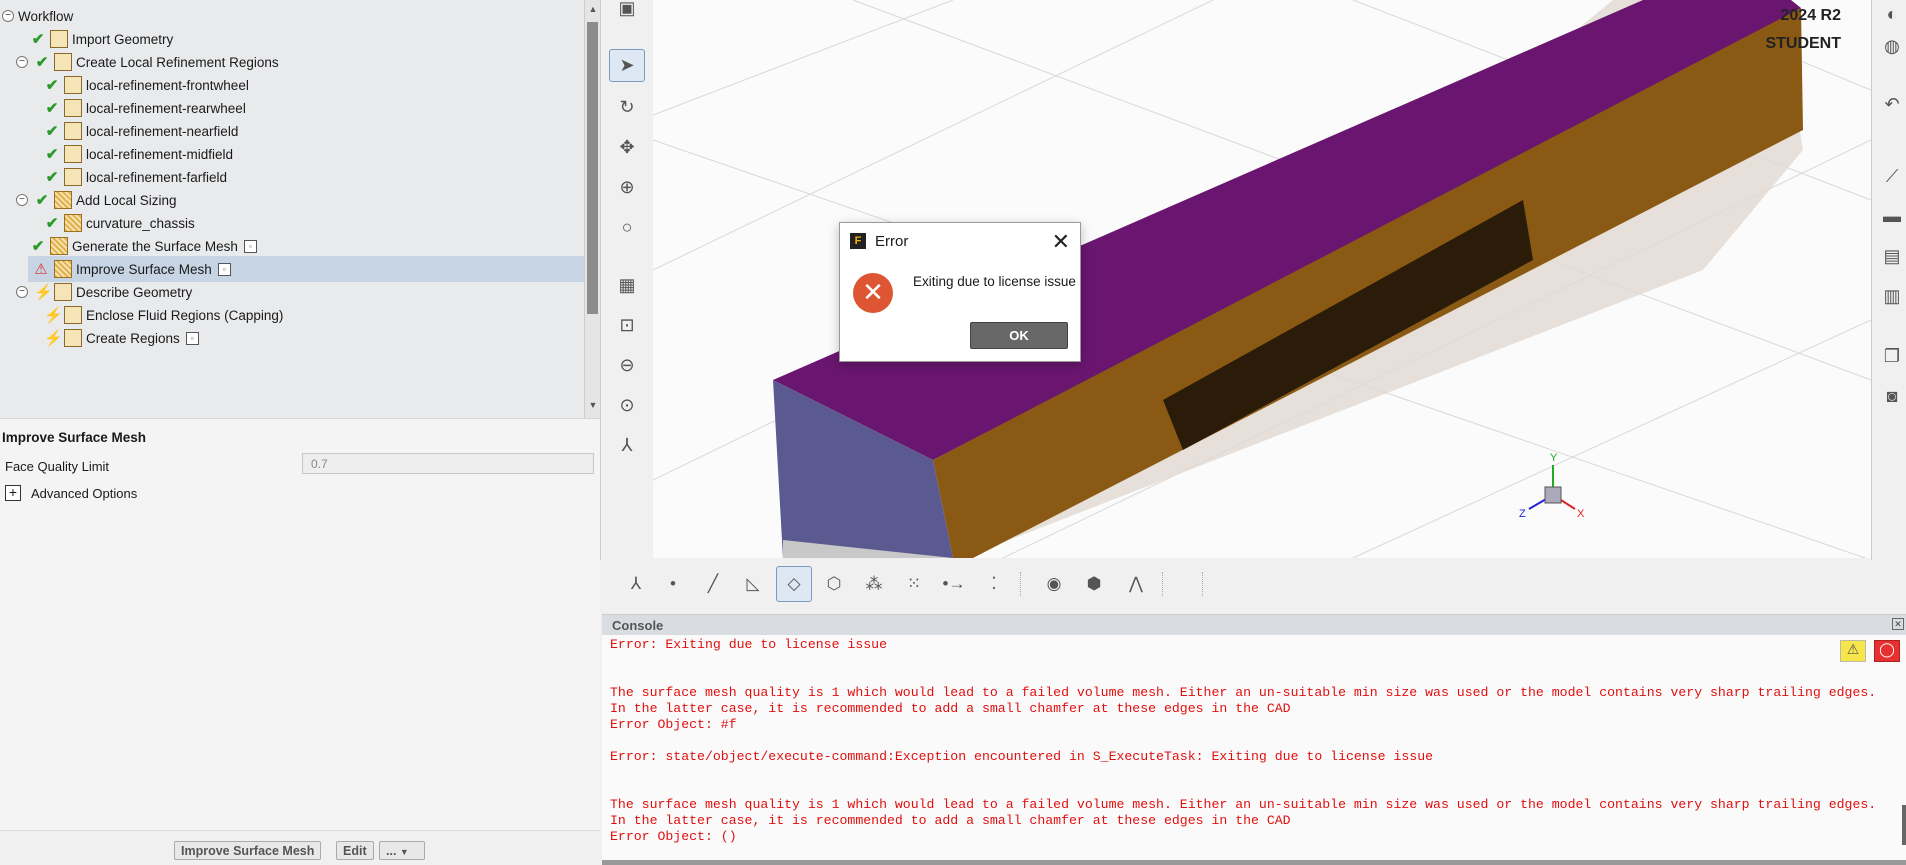  What do you see at coordinates (167, 85) in the screenshot?
I see `task-label: local-refinement-frontwheel` at bounding box center [167, 85].